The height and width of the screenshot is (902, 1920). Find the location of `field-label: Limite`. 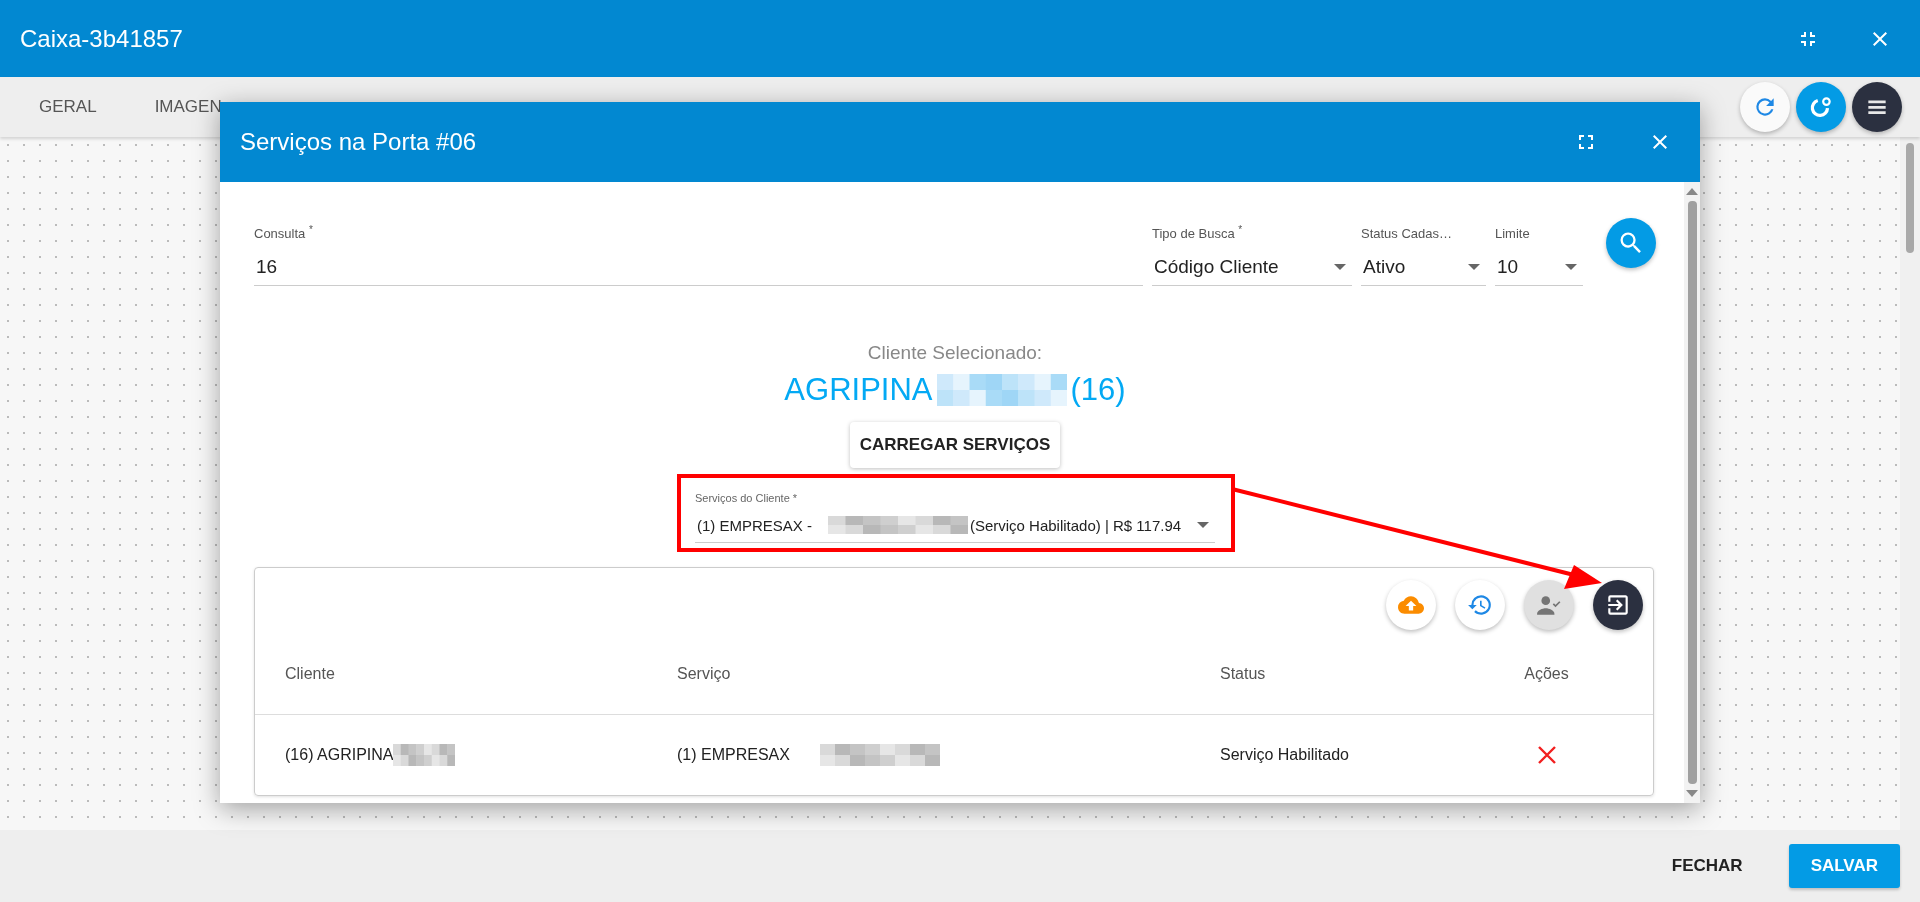

field-label: Limite is located at coordinates (1513, 233).